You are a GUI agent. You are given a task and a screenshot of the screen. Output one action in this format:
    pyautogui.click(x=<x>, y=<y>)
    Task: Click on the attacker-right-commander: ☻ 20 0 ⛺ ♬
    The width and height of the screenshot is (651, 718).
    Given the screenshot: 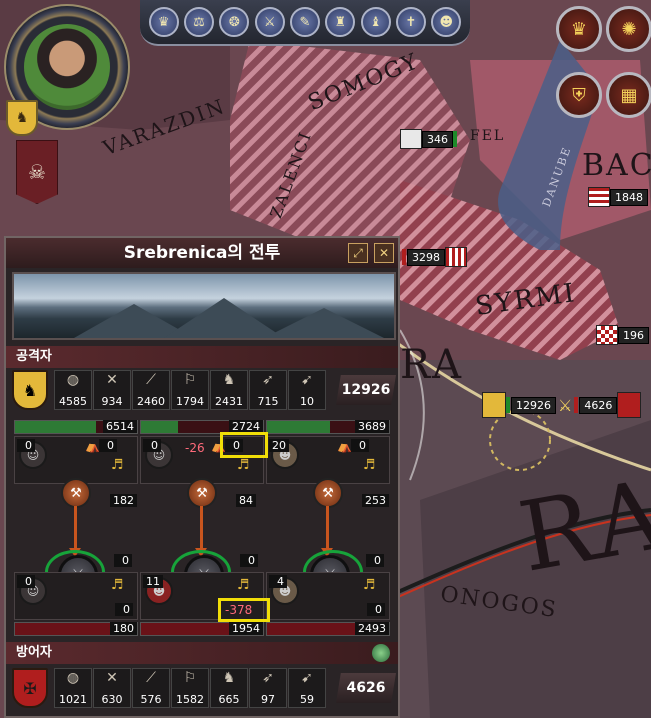 What is the action you would take?
    pyautogui.click(x=328, y=460)
    